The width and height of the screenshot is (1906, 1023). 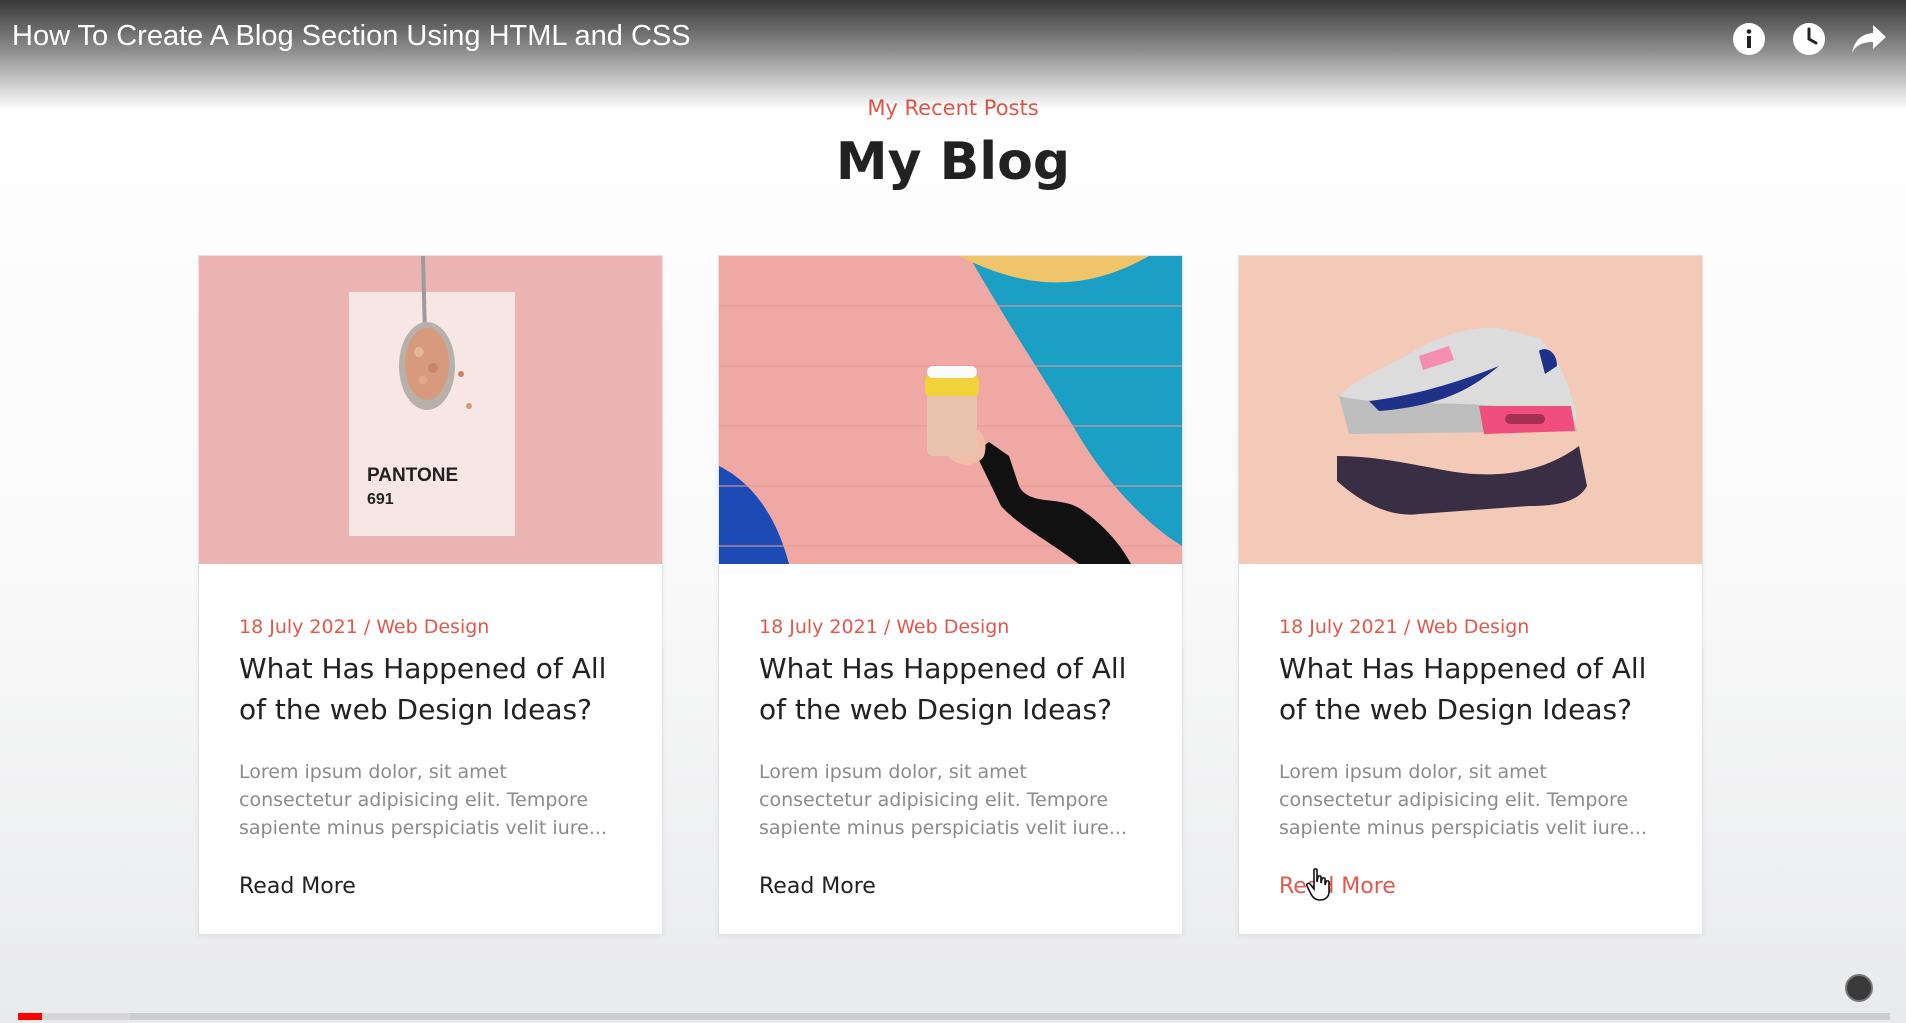 What do you see at coordinates (430, 410) in the screenshot?
I see `post-image-pantone: PANTONE 691` at bounding box center [430, 410].